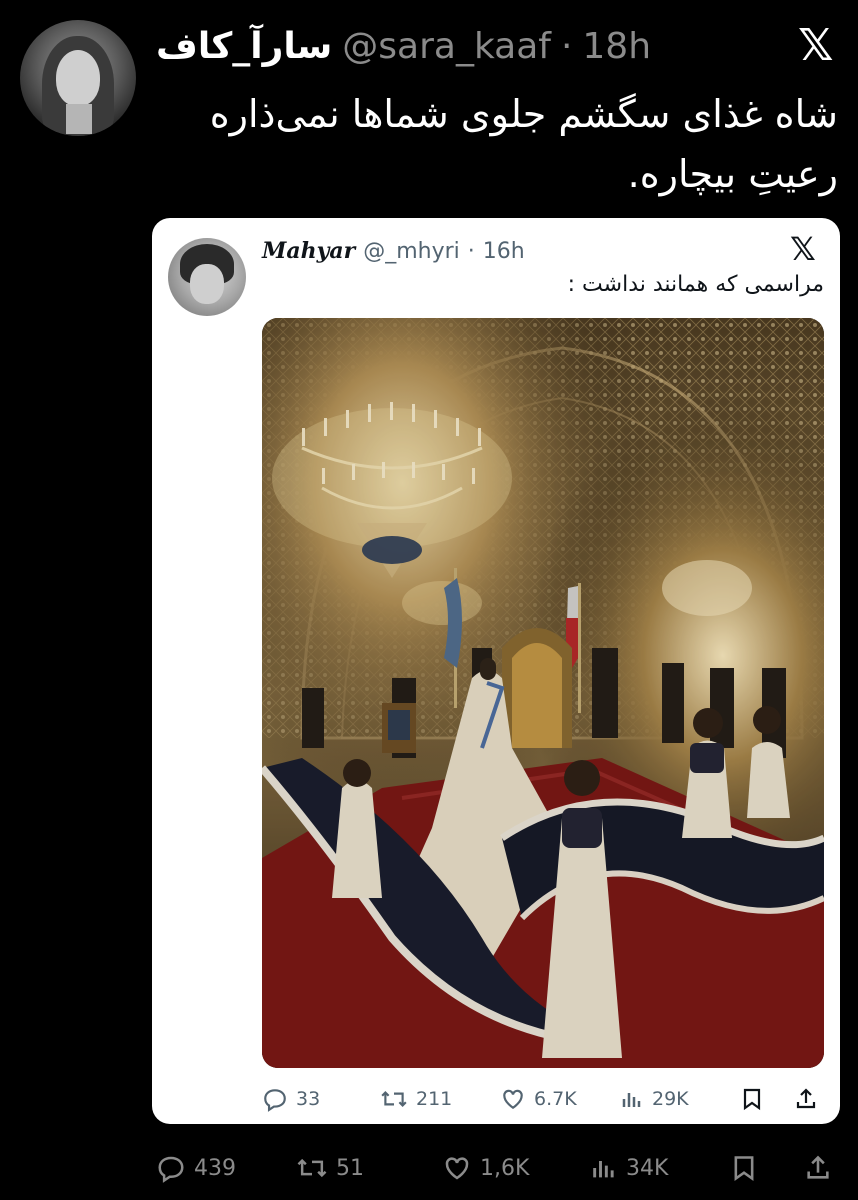  What do you see at coordinates (647, 1168) in the screenshot?
I see `views-count: 34K` at bounding box center [647, 1168].